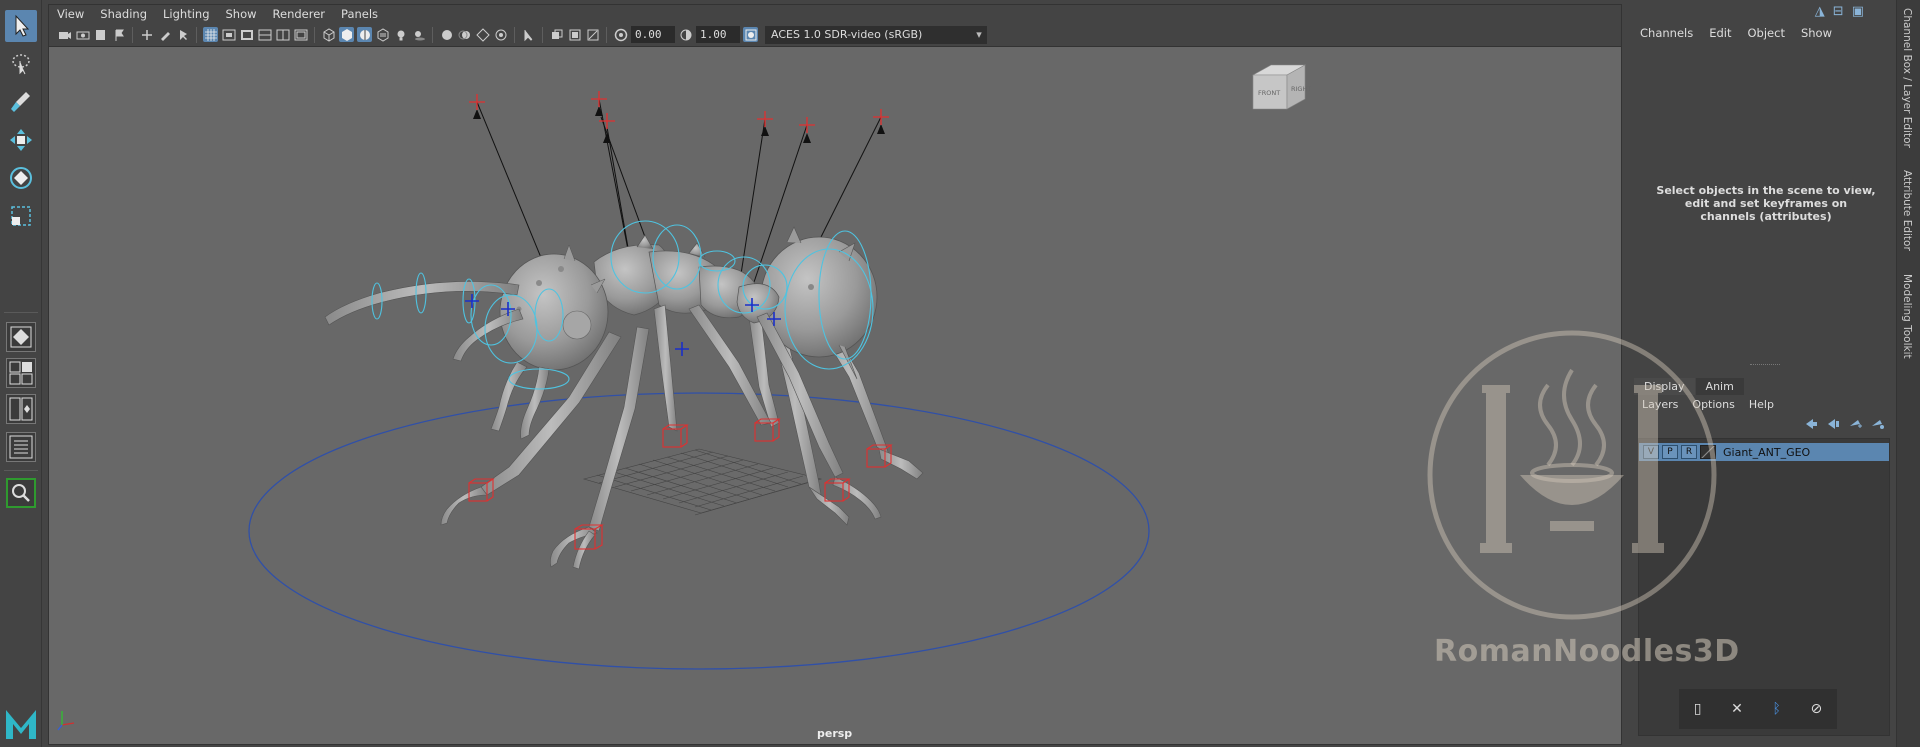 Image resolution: width=1920 pixels, height=747 pixels. I want to click on options-panel-icon: ▣, so click(1858, 11).